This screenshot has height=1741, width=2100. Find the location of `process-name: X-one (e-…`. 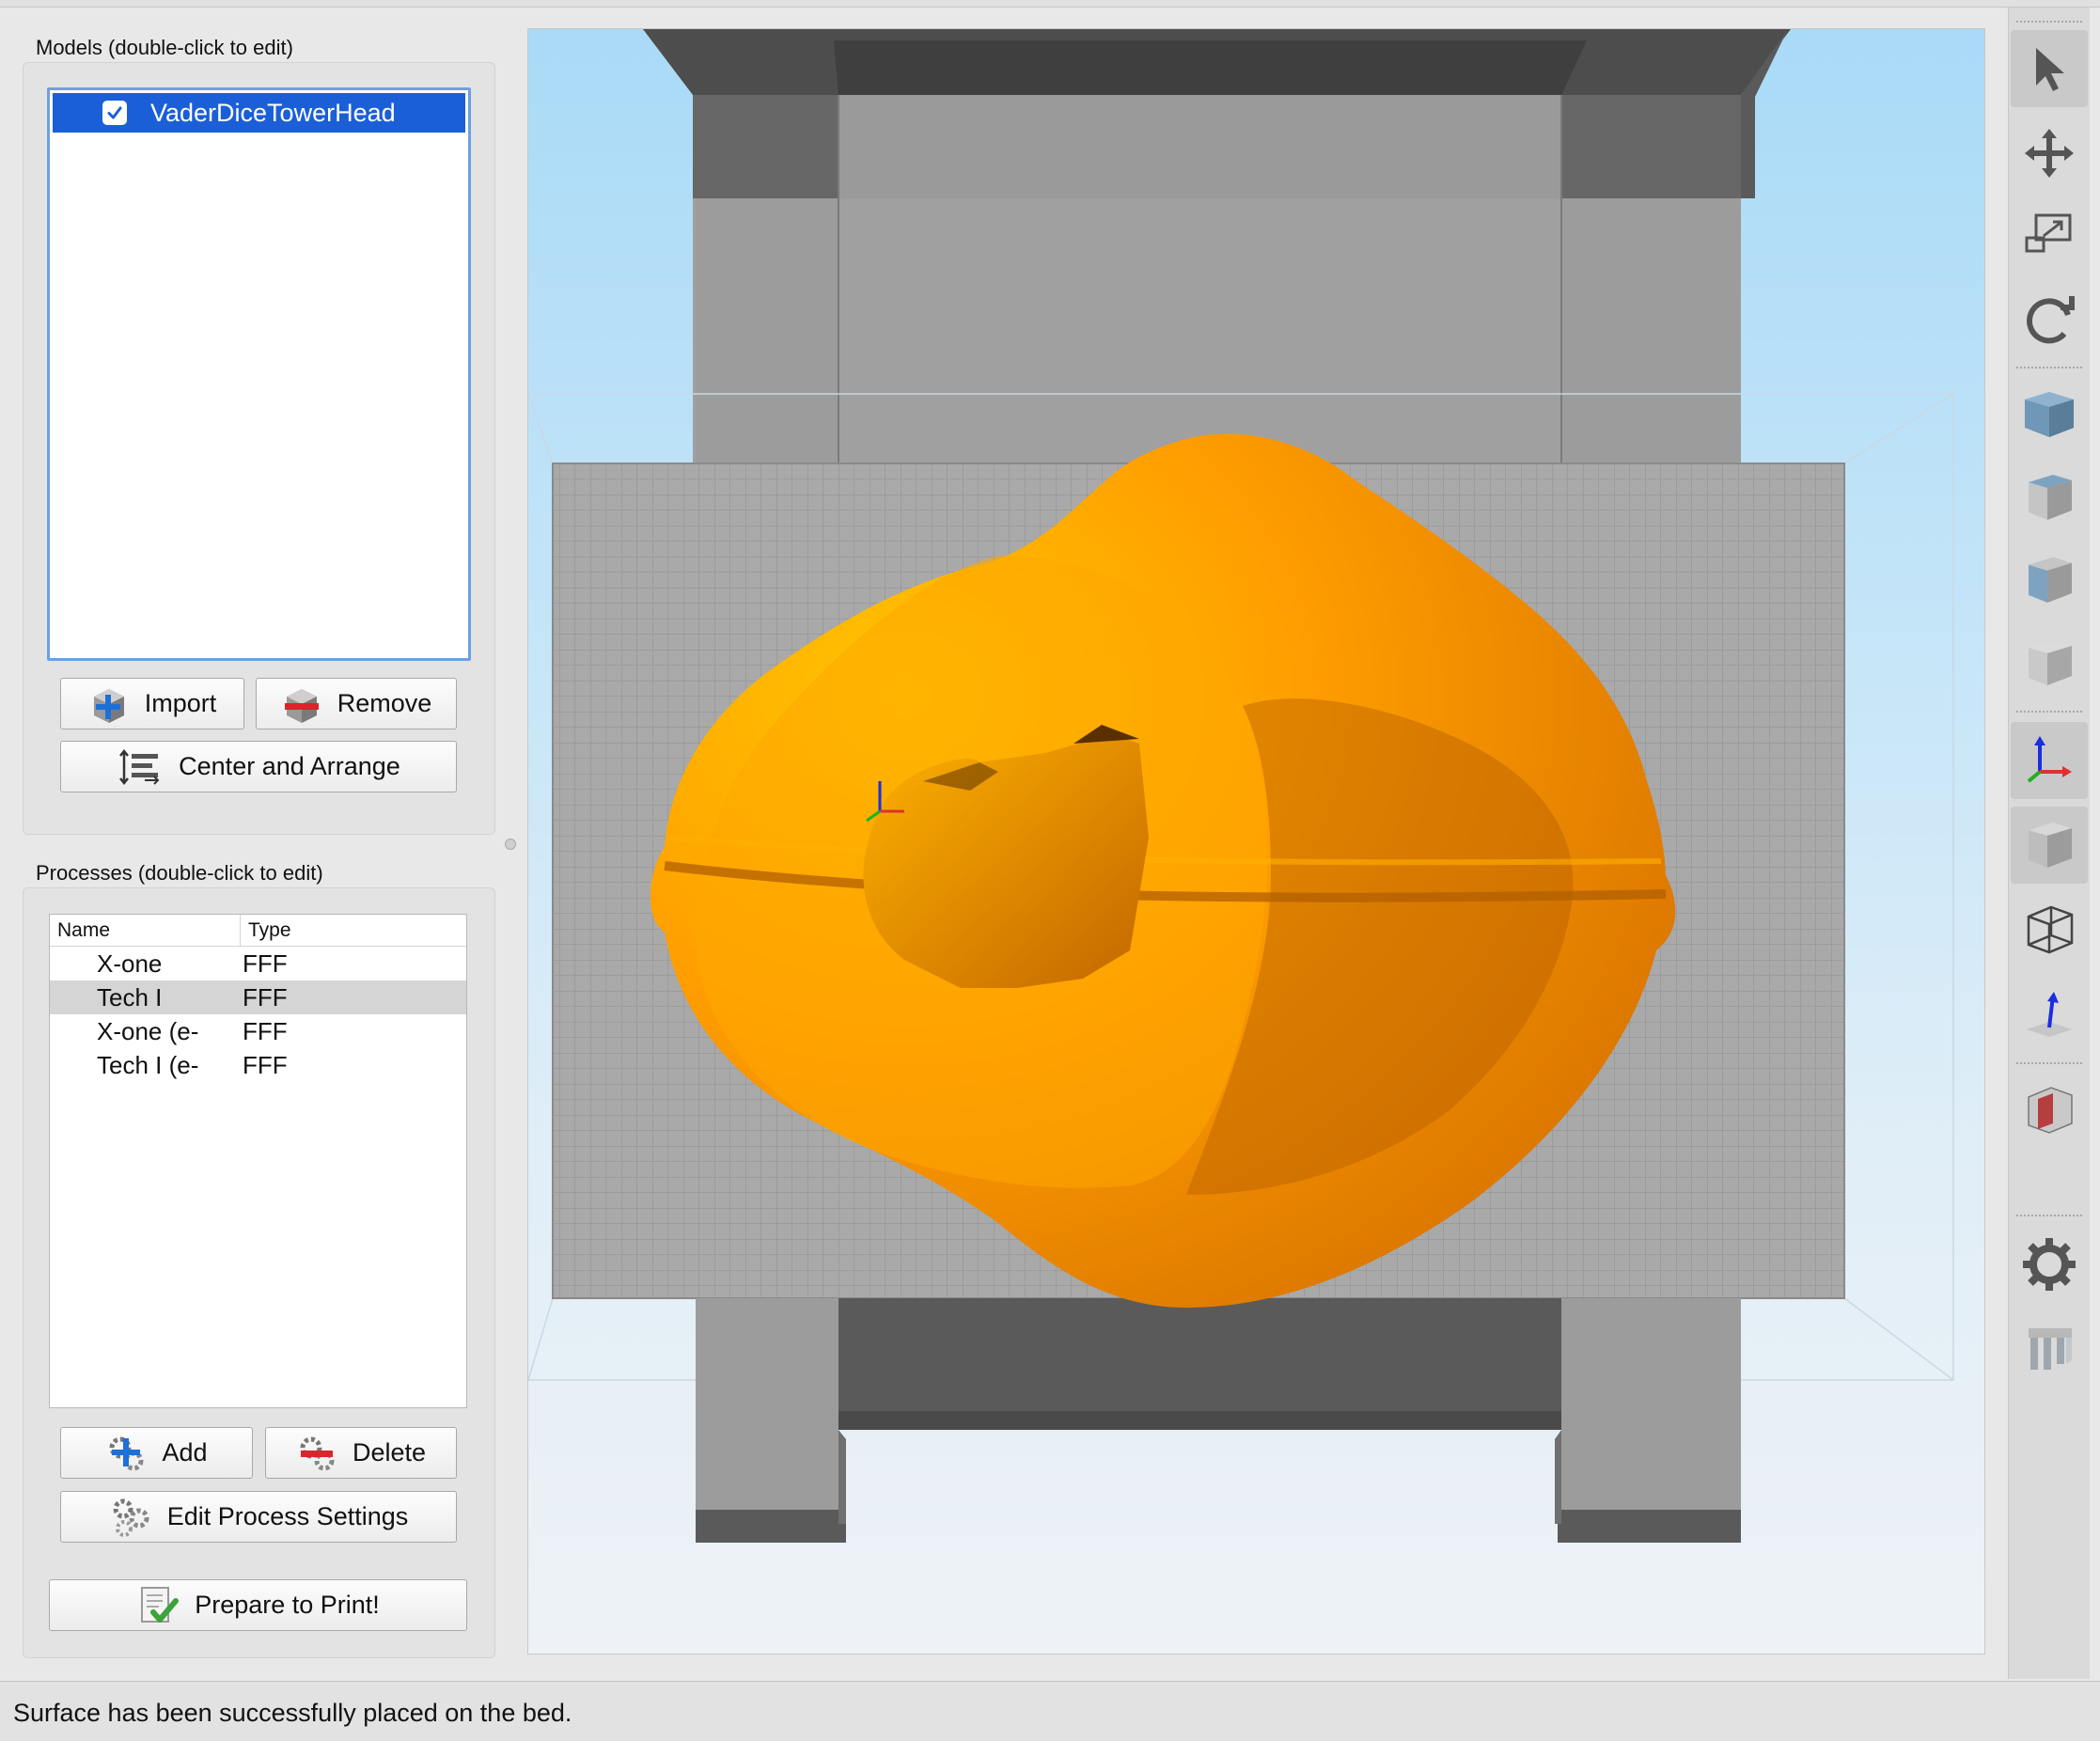

process-name: X-one (e-… is located at coordinates (148, 1030).